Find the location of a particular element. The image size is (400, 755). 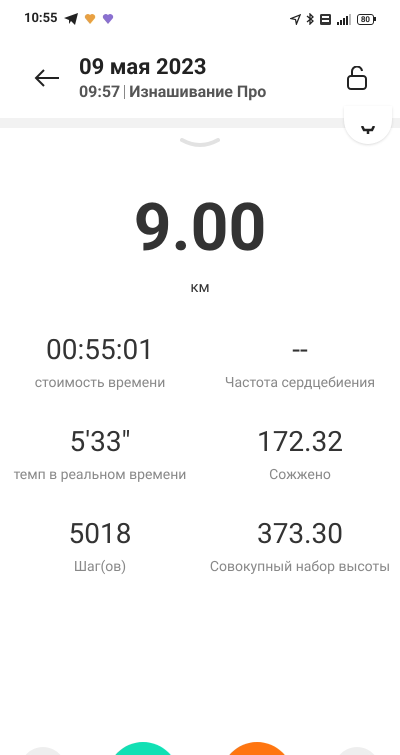

stat-label: темп в реальном времени is located at coordinates (100, 475).